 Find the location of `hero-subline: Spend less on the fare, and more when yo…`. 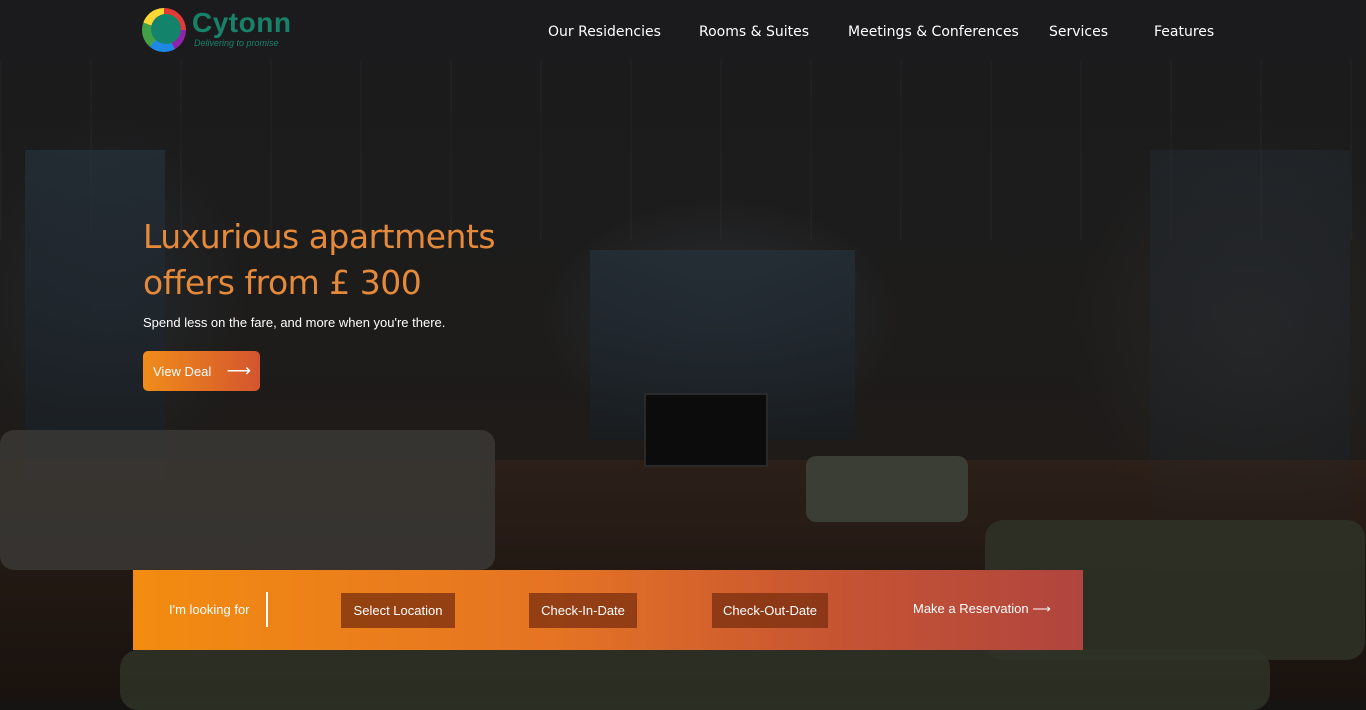

hero-subline: Spend less on the fare, and more when yo… is located at coordinates (294, 322).